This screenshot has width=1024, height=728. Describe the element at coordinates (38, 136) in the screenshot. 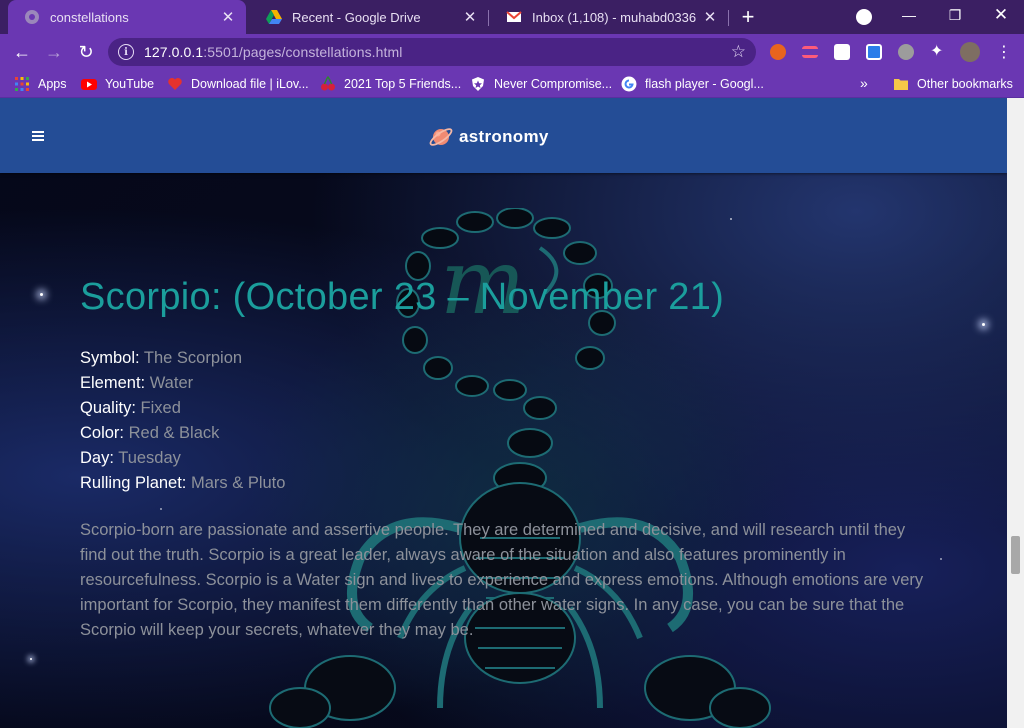

I see `hamburger-menu-icon` at that location.